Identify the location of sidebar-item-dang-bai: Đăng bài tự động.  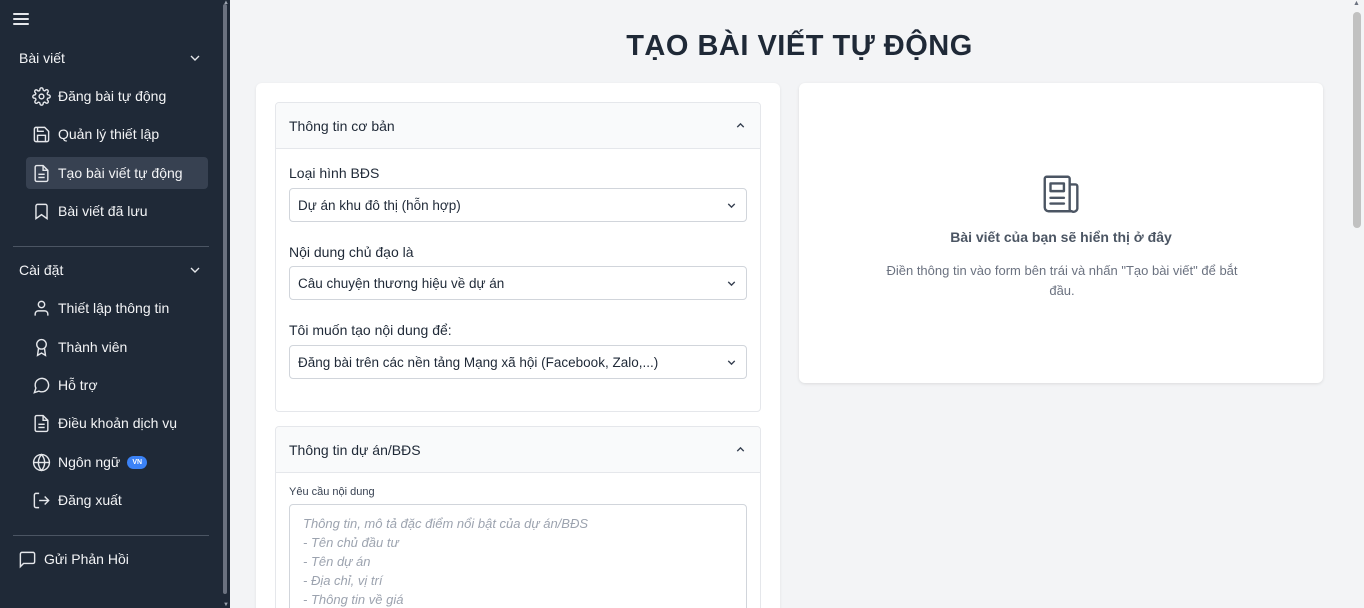
(117, 96).